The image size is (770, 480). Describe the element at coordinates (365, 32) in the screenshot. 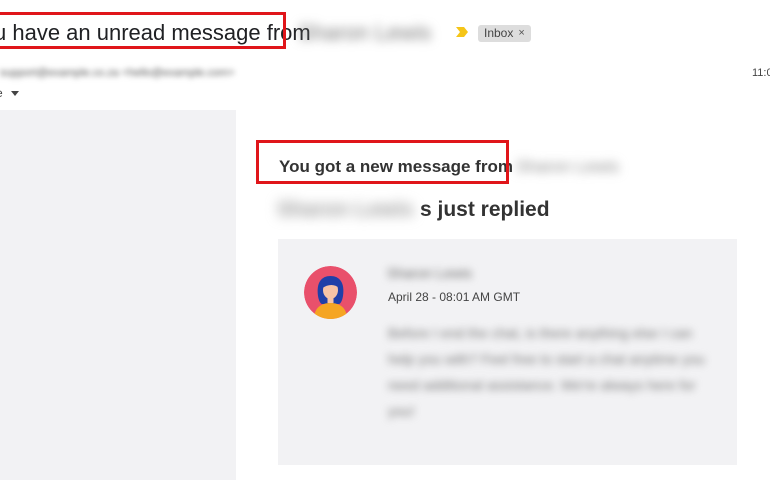

I see `email-subject-redacted: Sharon Lewis` at that location.